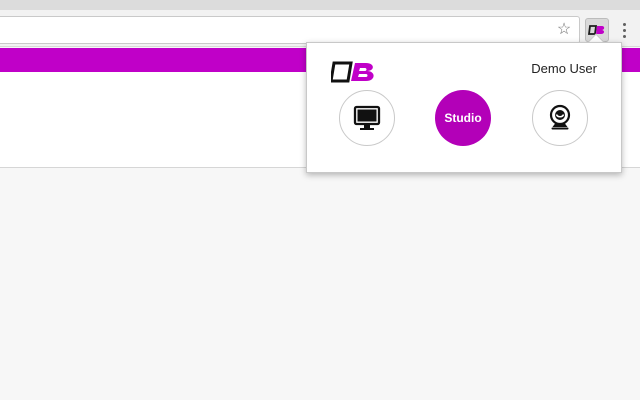 The image size is (640, 400). Describe the element at coordinates (564, 30) in the screenshot. I see `bookmark-star-icon: ☆` at that location.